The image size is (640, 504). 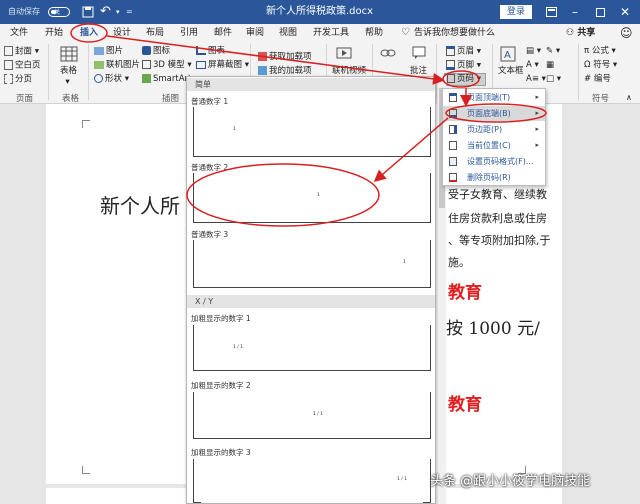 I want to click on datetime-icon: ▦, so click(x=550, y=65).